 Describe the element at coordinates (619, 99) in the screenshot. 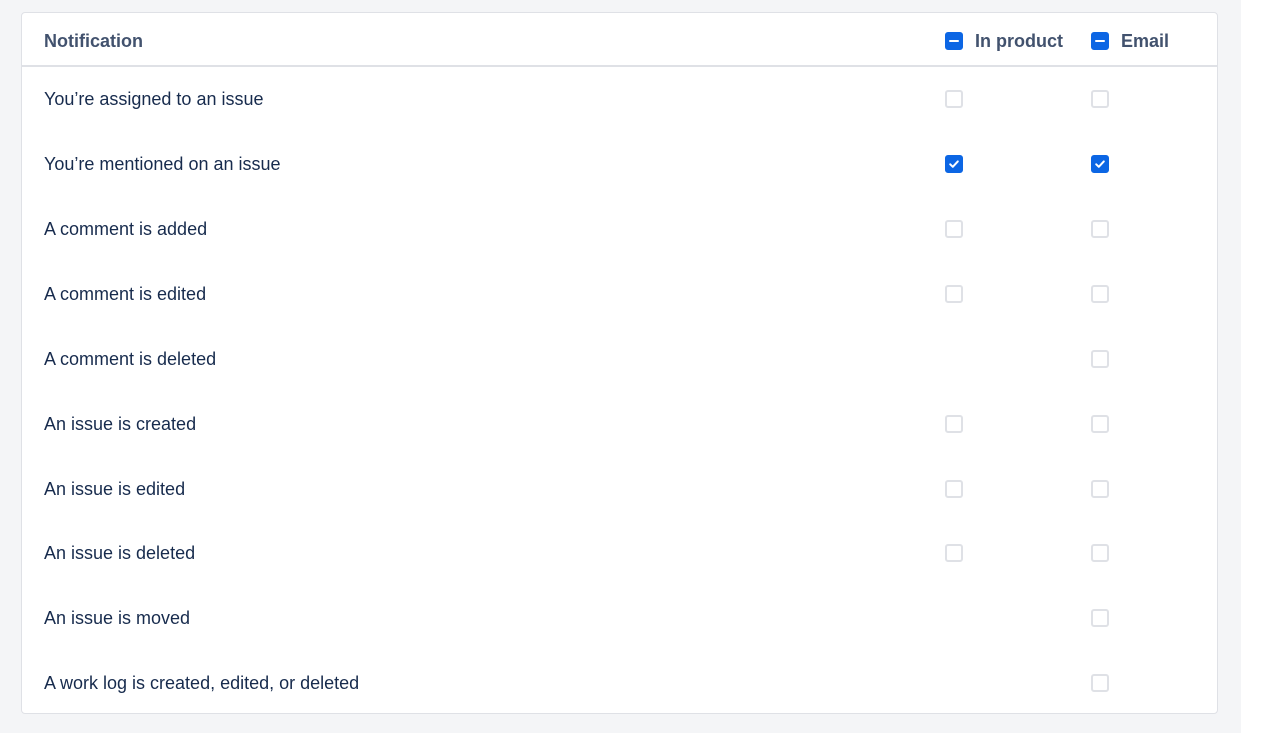

I see `table-row: You’re assigned to an issue` at that location.